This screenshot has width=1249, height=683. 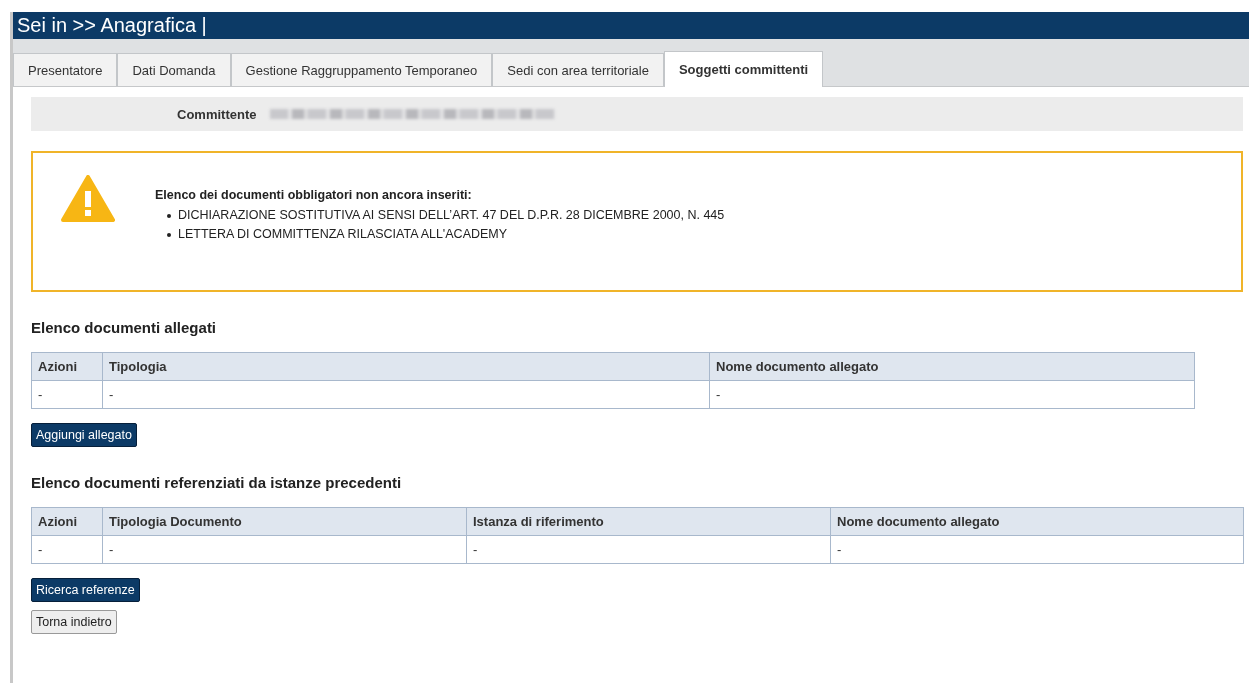 I want to click on tab: Dati Domanda, so click(x=174, y=69).